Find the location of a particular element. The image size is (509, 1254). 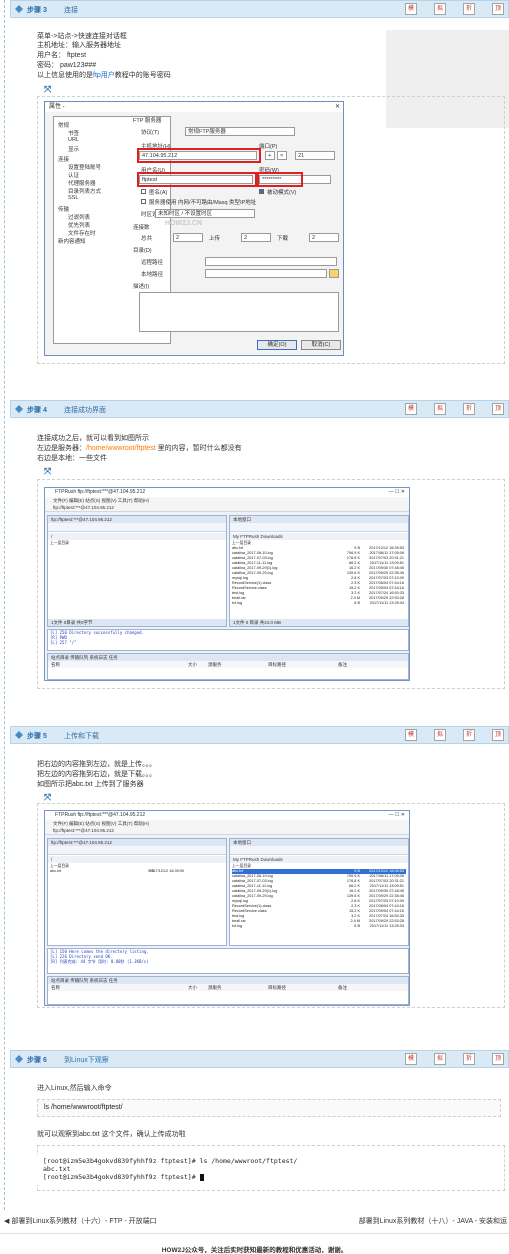

terminal-line: abc.txt is located at coordinates (57, 1169).